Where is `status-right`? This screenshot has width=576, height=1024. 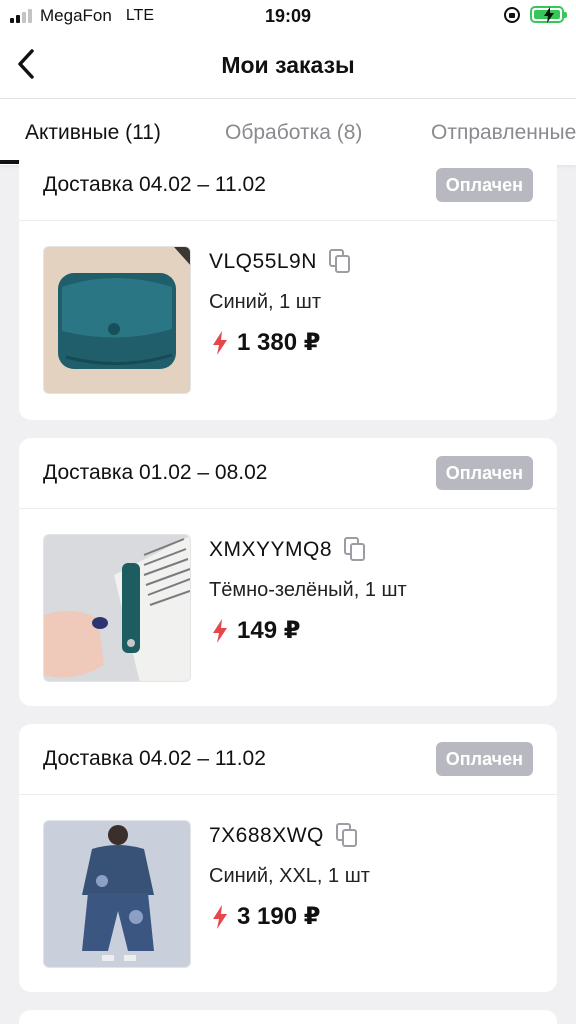
status-right is located at coordinates (535, 14).